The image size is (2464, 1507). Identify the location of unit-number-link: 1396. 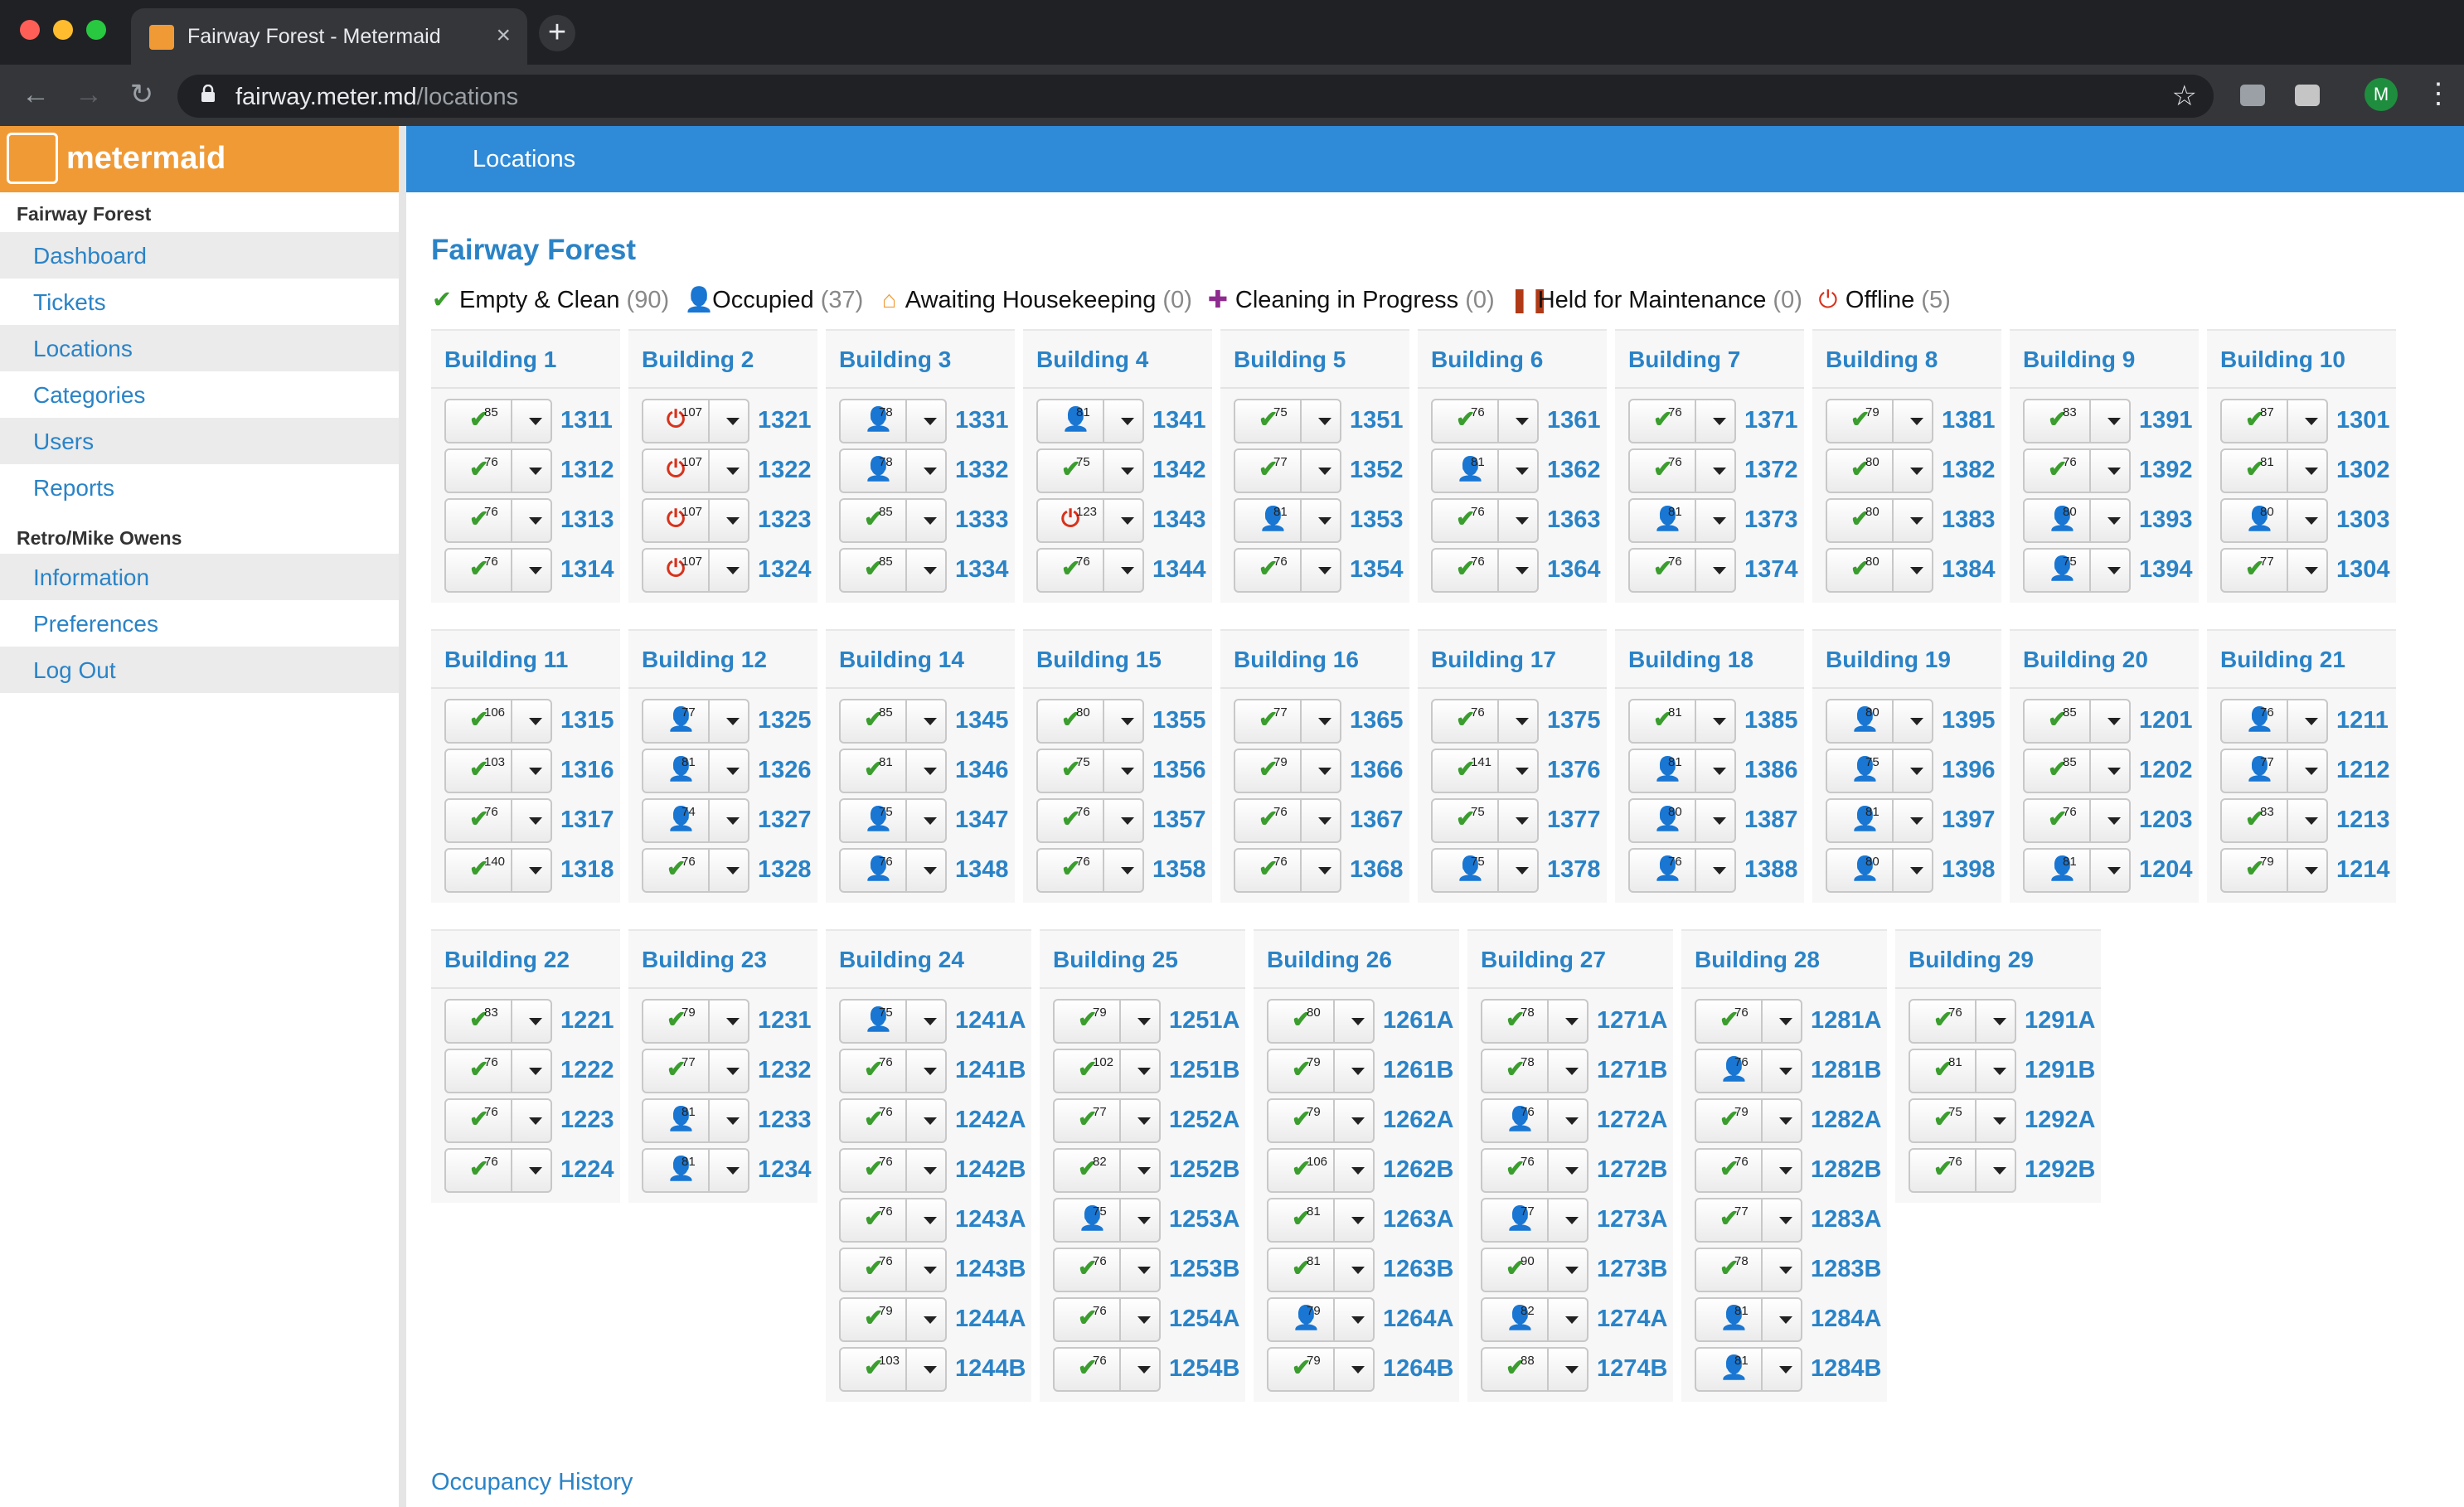
(1969, 770).